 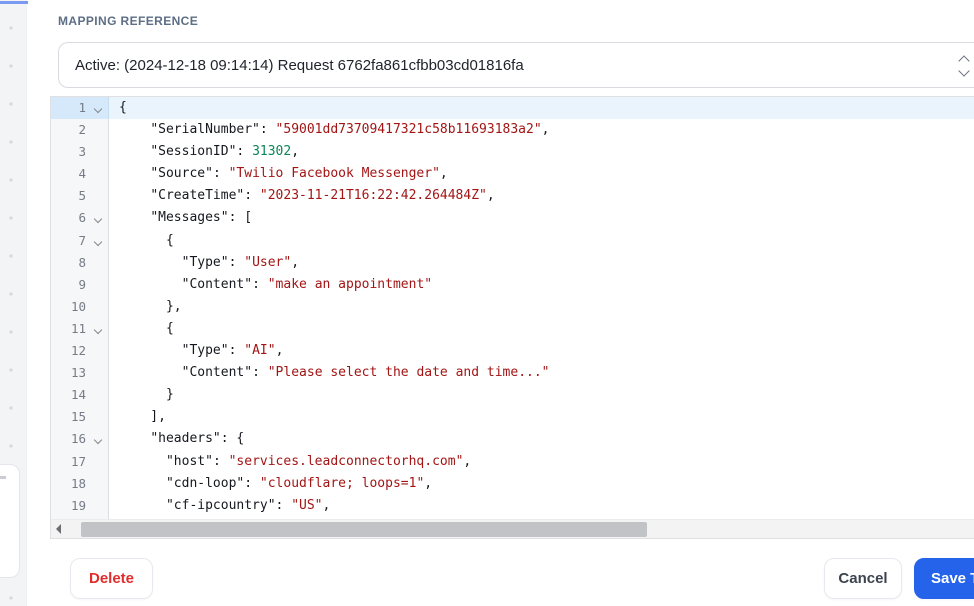 I want to click on scroll-left-arrow-icon, so click(x=58, y=529).